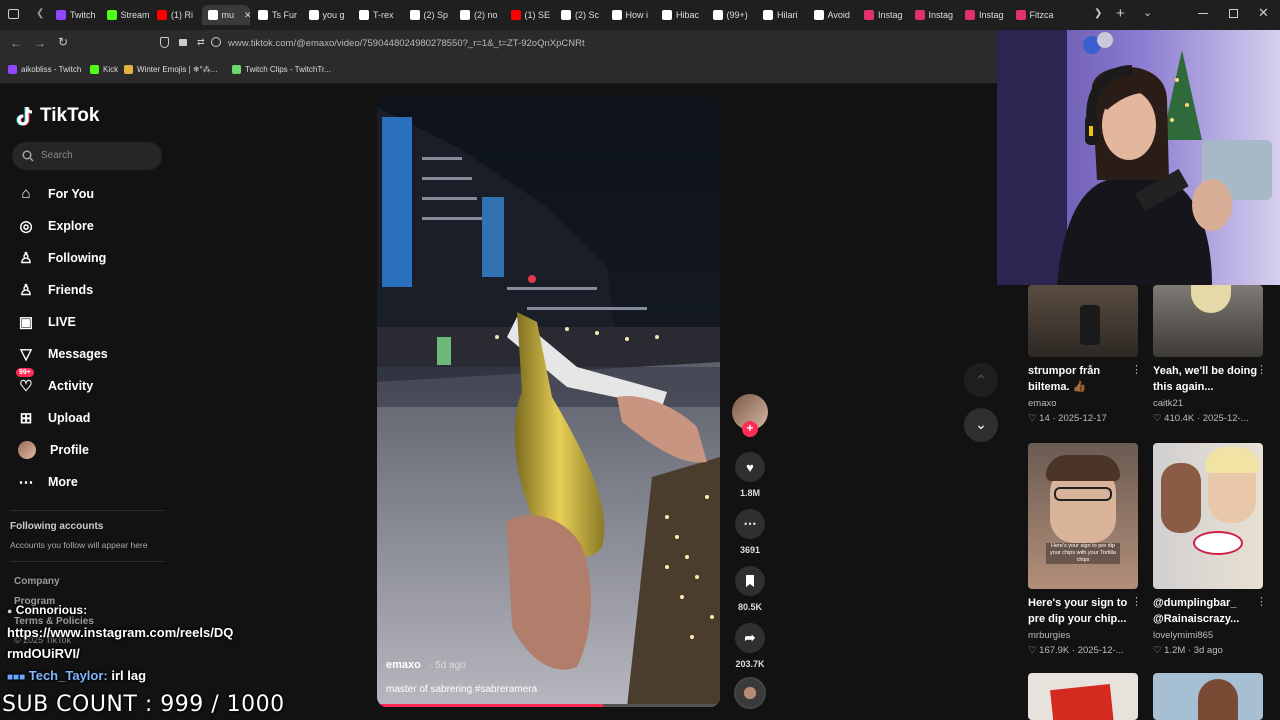 The width and height of the screenshot is (1280, 720). I want to click on lock-icon, so click(183, 42).